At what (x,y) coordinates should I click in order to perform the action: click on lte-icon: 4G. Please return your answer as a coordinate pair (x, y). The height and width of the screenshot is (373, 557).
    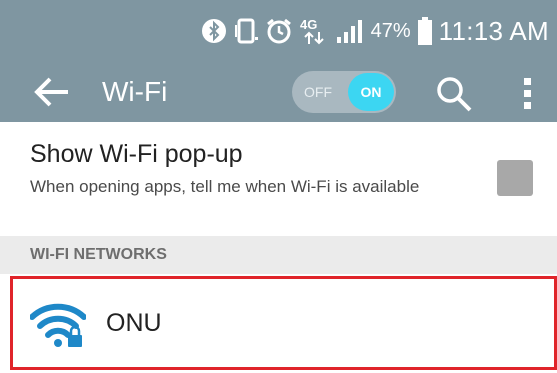
    Looking at the image, I should click on (312, 31).